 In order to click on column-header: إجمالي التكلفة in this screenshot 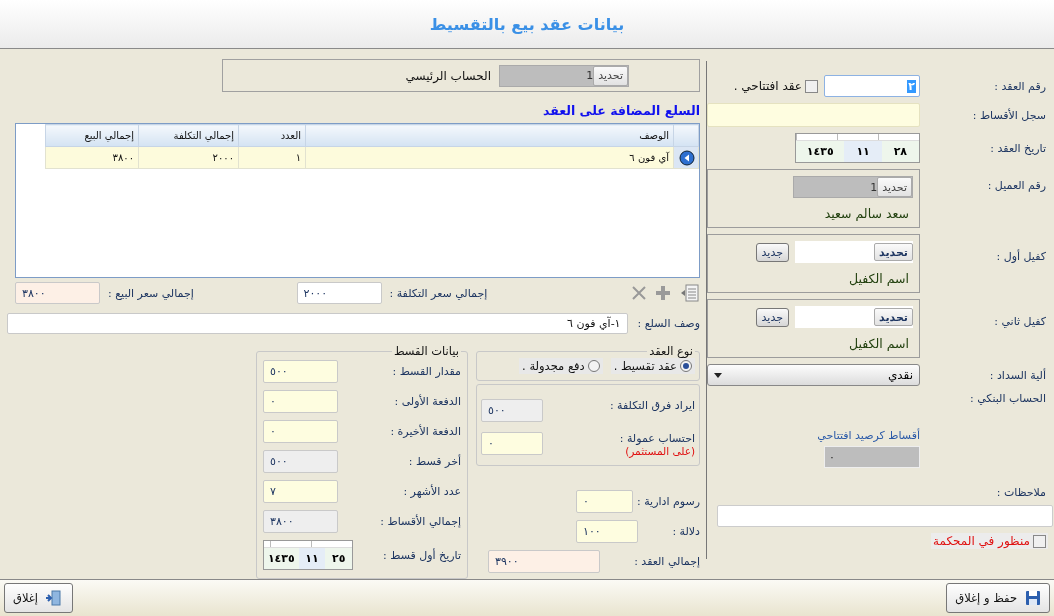, I will do `click(188, 136)`.